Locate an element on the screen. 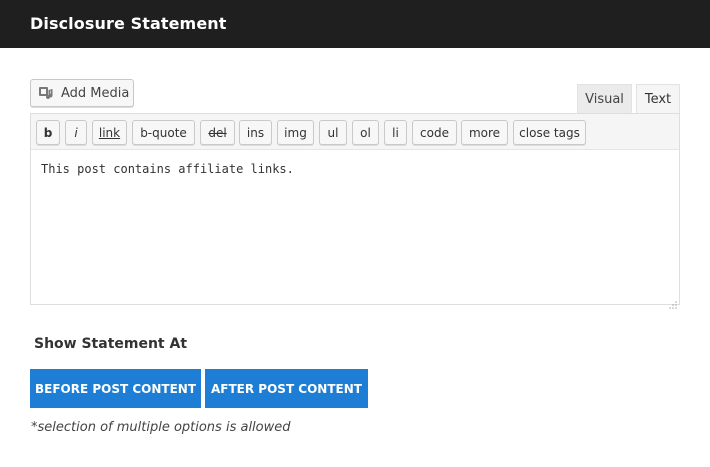  resize-handle-icon is located at coordinates (673, 301).